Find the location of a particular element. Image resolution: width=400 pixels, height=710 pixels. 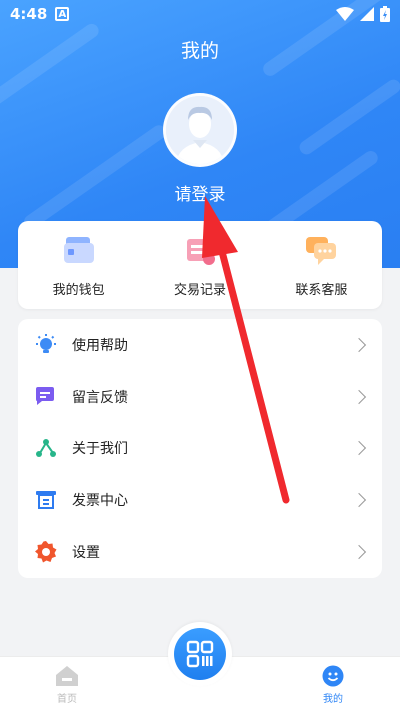

scan-button is located at coordinates (200, 654).